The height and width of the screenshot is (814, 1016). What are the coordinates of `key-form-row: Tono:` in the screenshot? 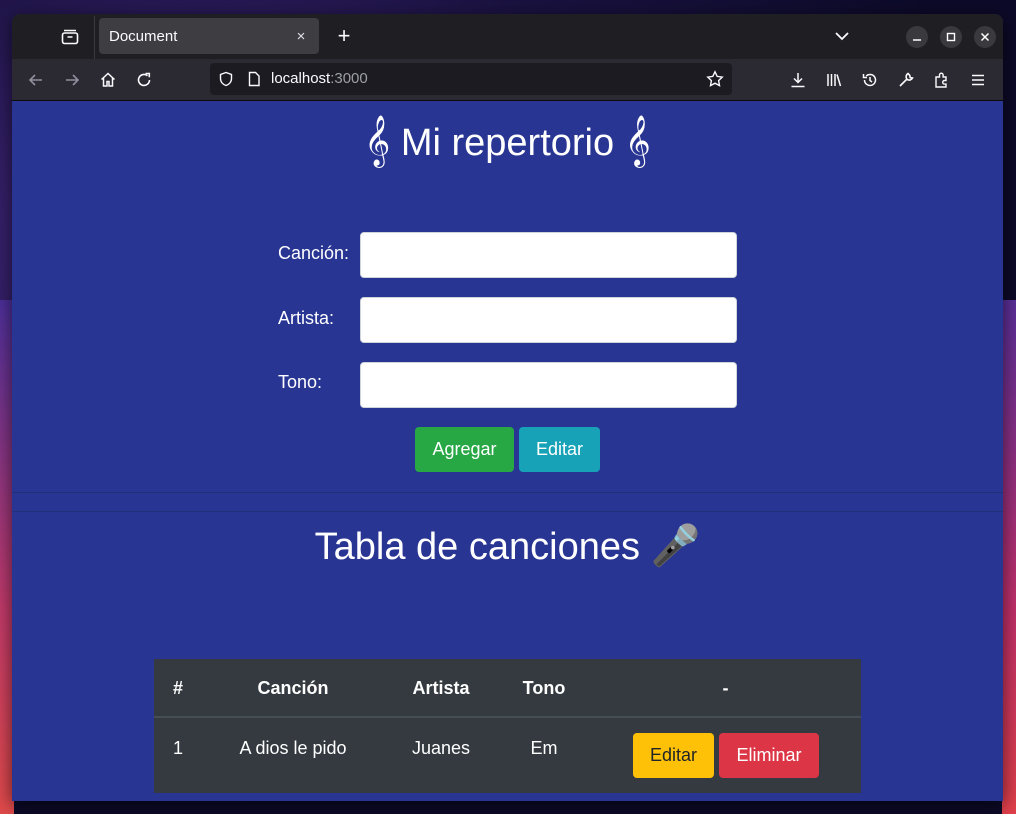 It's located at (508, 385).